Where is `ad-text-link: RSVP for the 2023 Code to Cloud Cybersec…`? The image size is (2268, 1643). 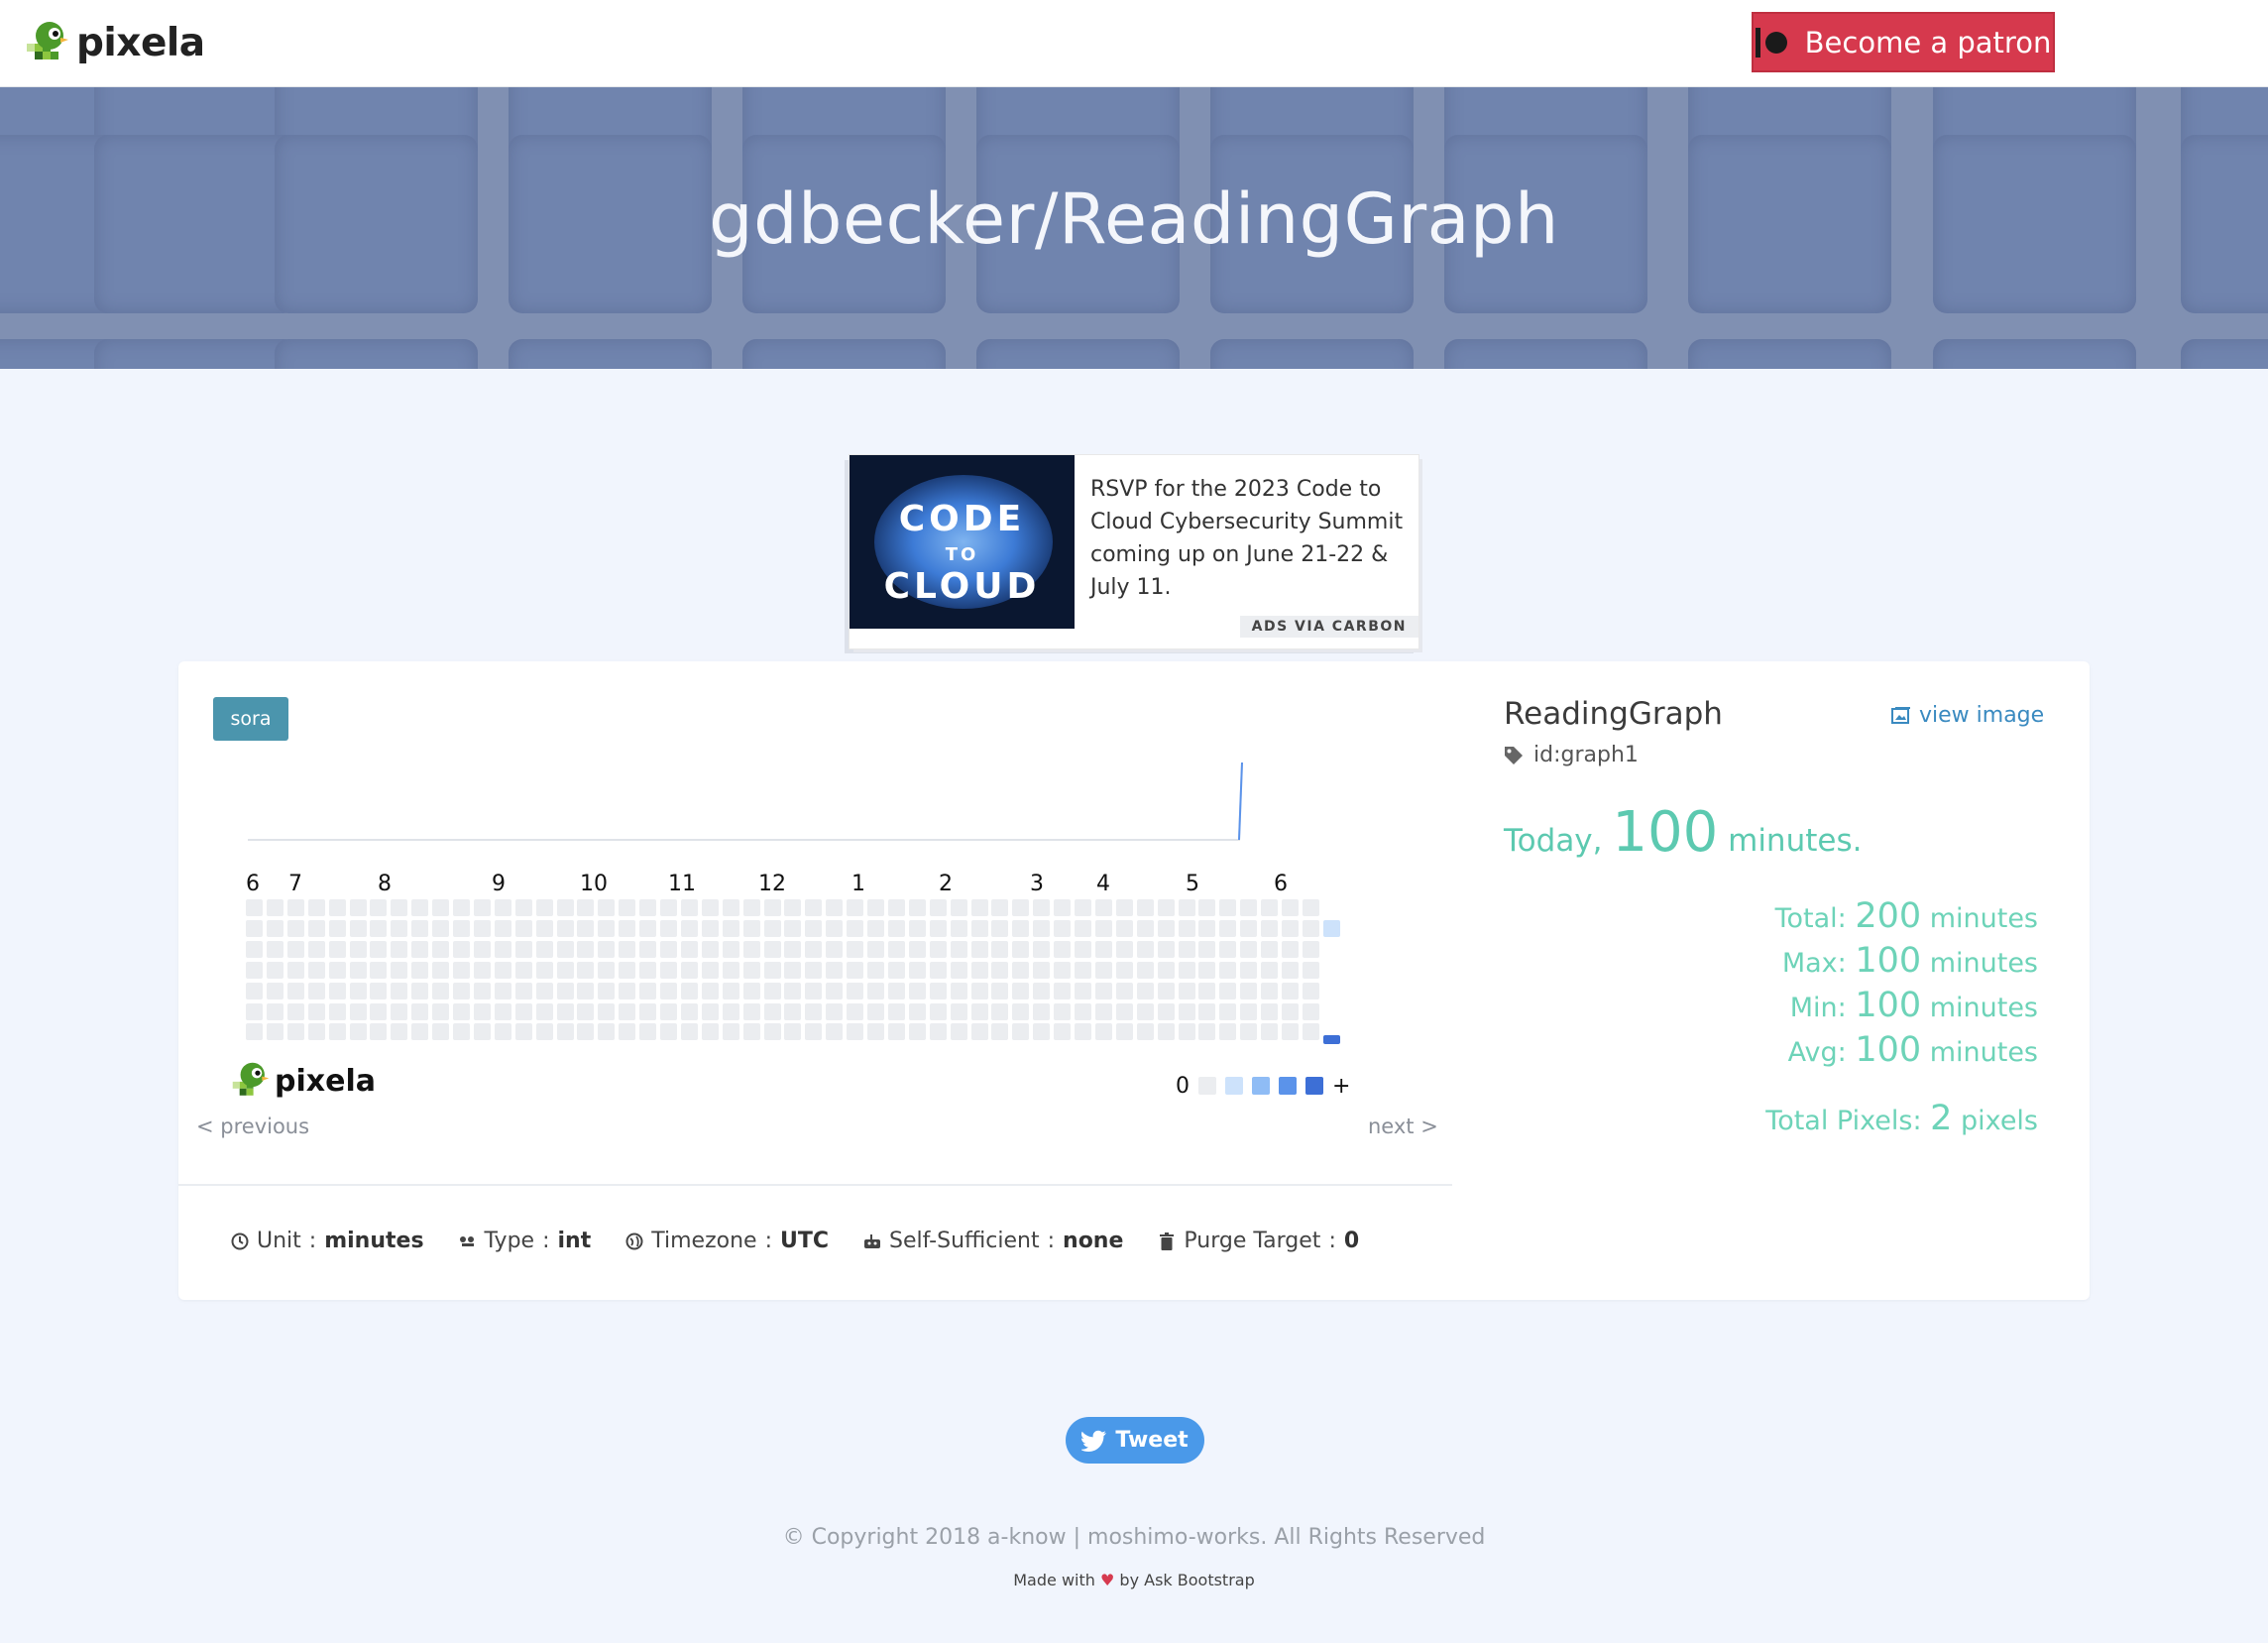
ad-text-link: RSVP for the 2023 Code to Cloud Cybersec… is located at coordinates (1249, 539).